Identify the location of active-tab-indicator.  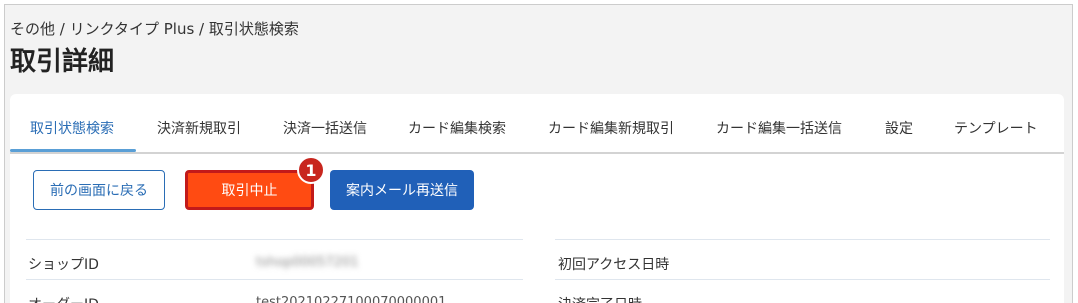
(73, 150).